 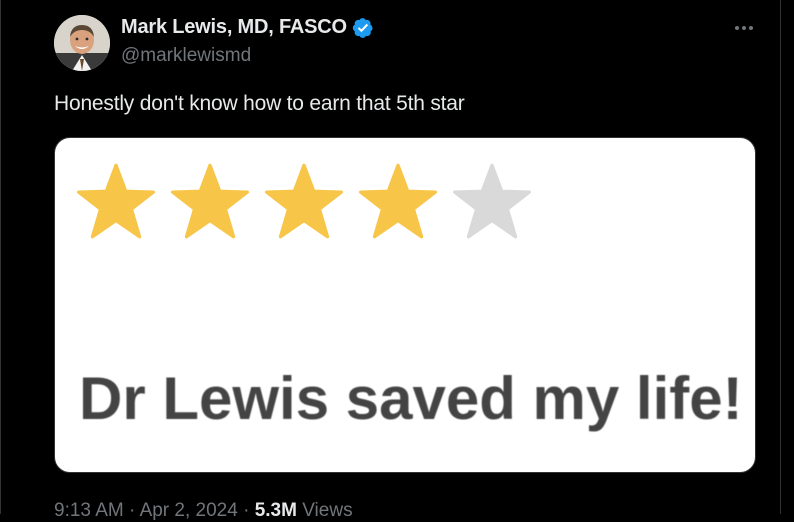 I want to click on author-name-row: Mark Lewis, MD, FASCO, so click(x=247, y=27).